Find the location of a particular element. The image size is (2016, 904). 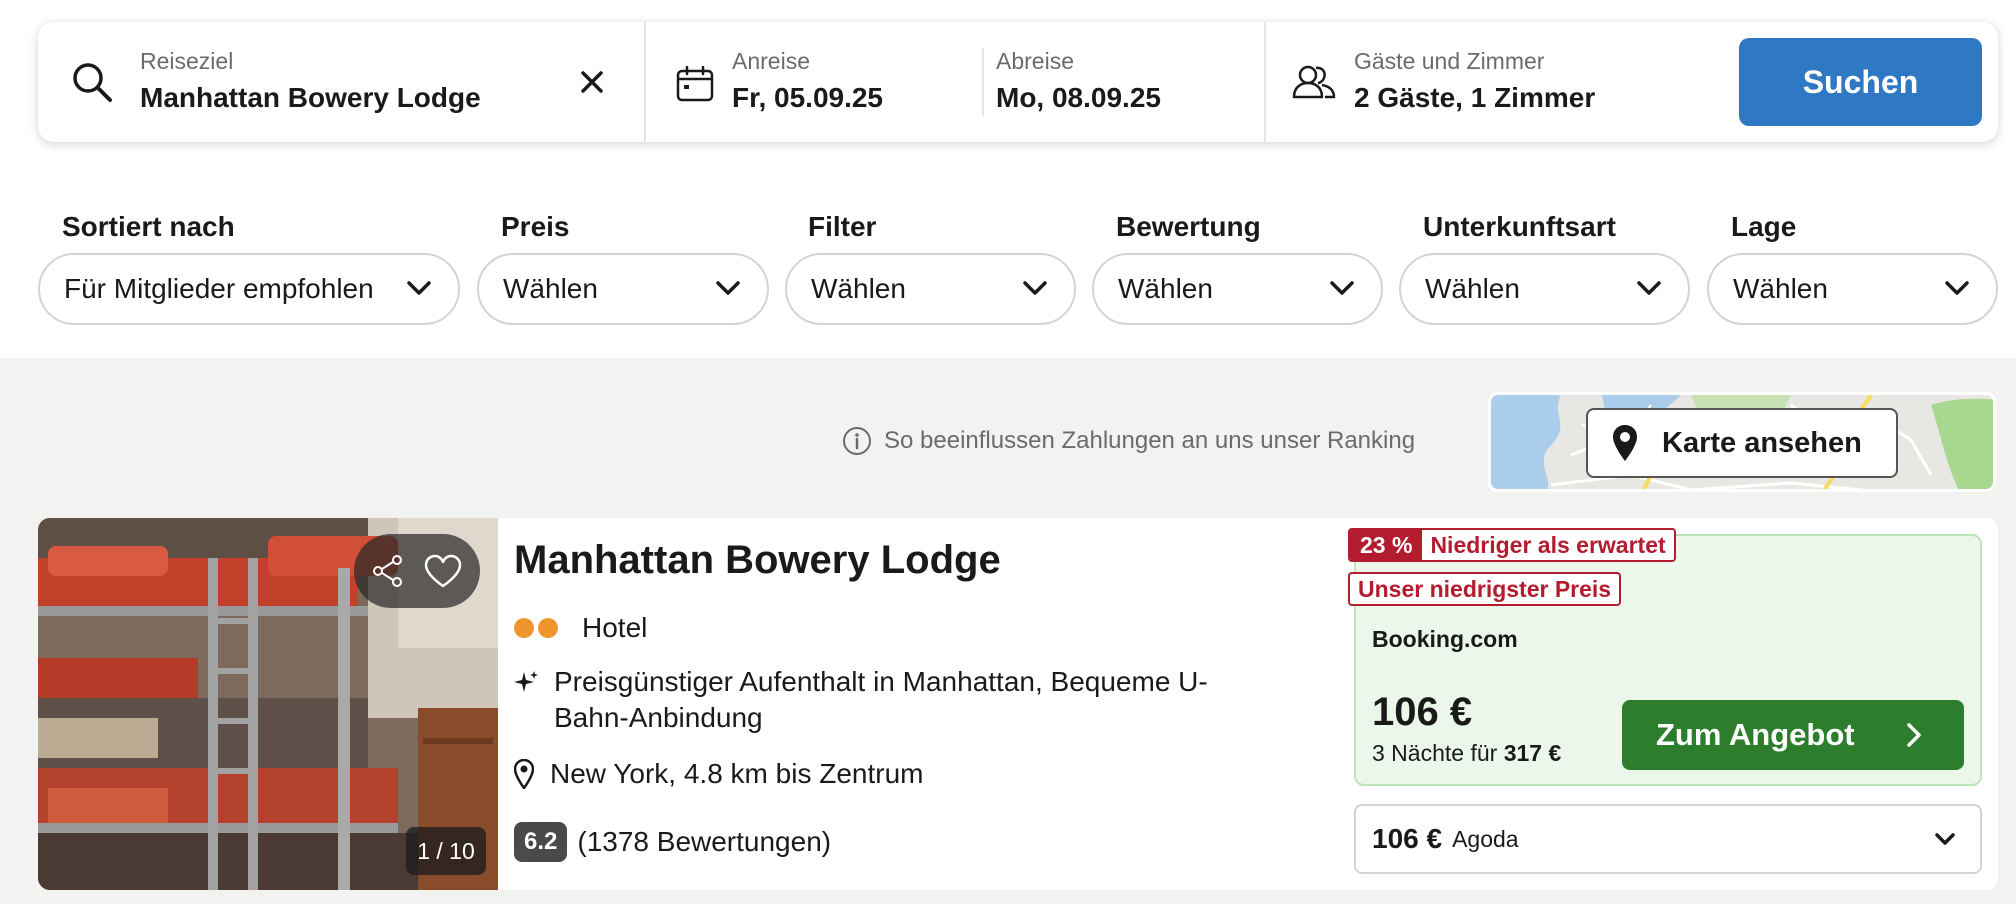

search-icon is located at coordinates (92, 82).